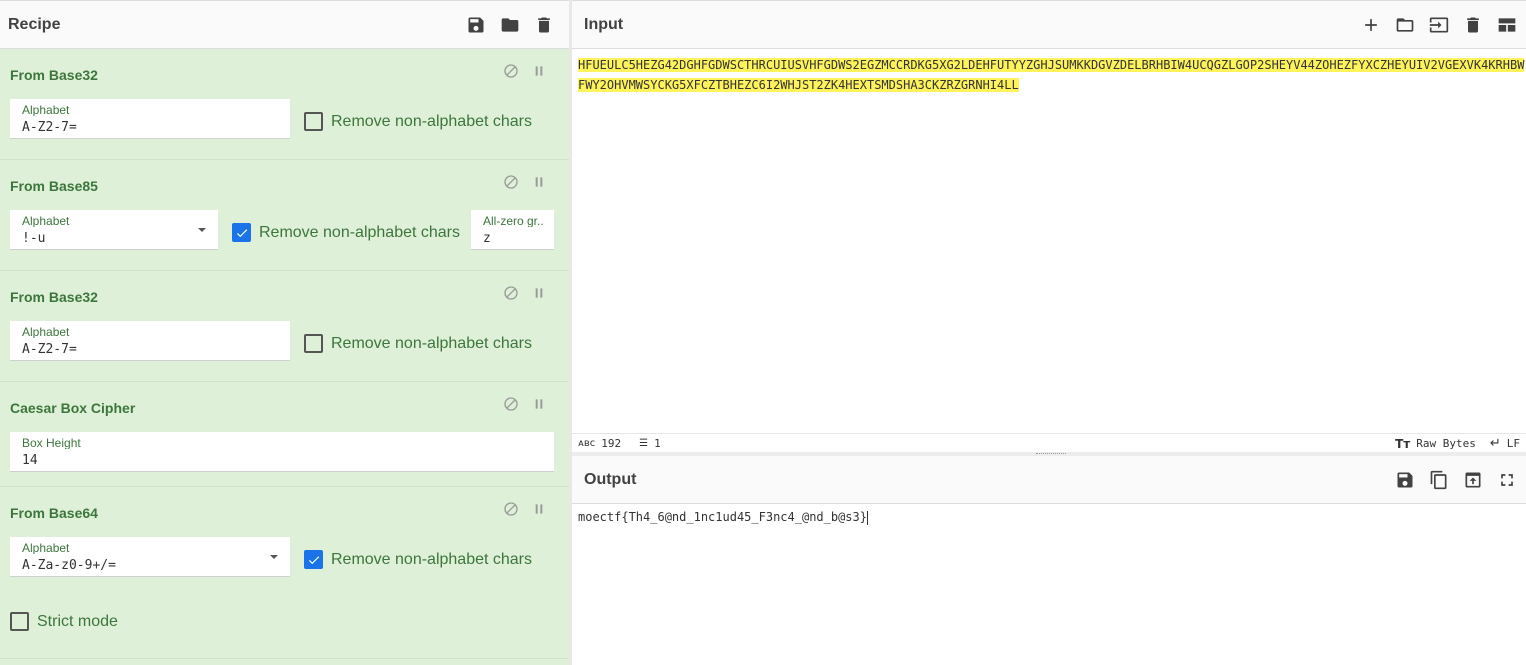 The image size is (1526, 665). What do you see at coordinates (1371, 25) in the screenshot?
I see `plus-icon` at bounding box center [1371, 25].